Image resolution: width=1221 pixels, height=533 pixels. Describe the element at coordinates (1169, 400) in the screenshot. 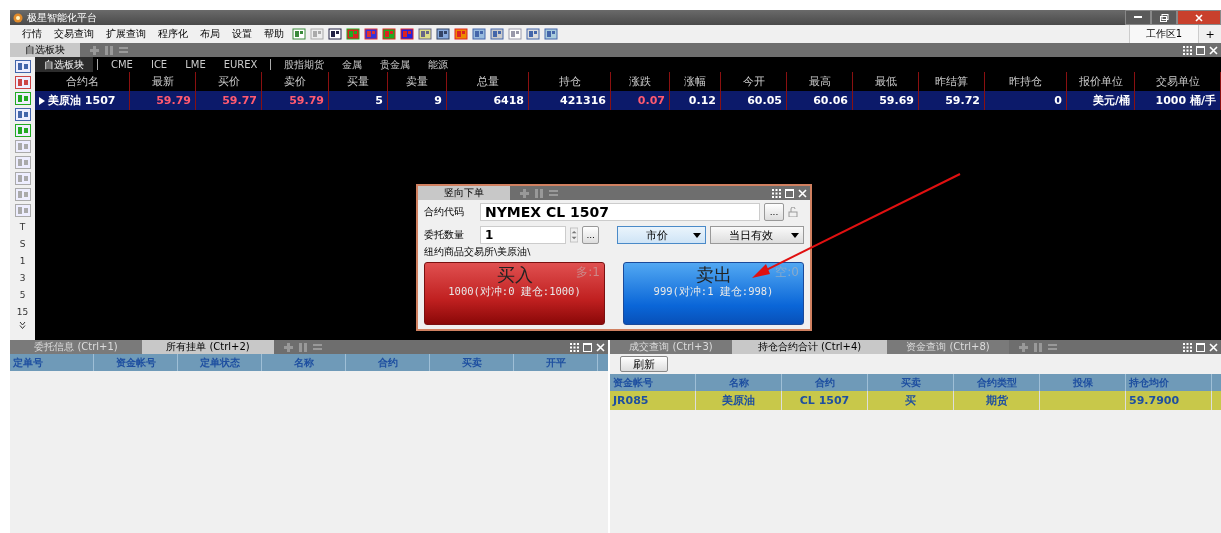

I see `table-cell: 59.7900` at that location.